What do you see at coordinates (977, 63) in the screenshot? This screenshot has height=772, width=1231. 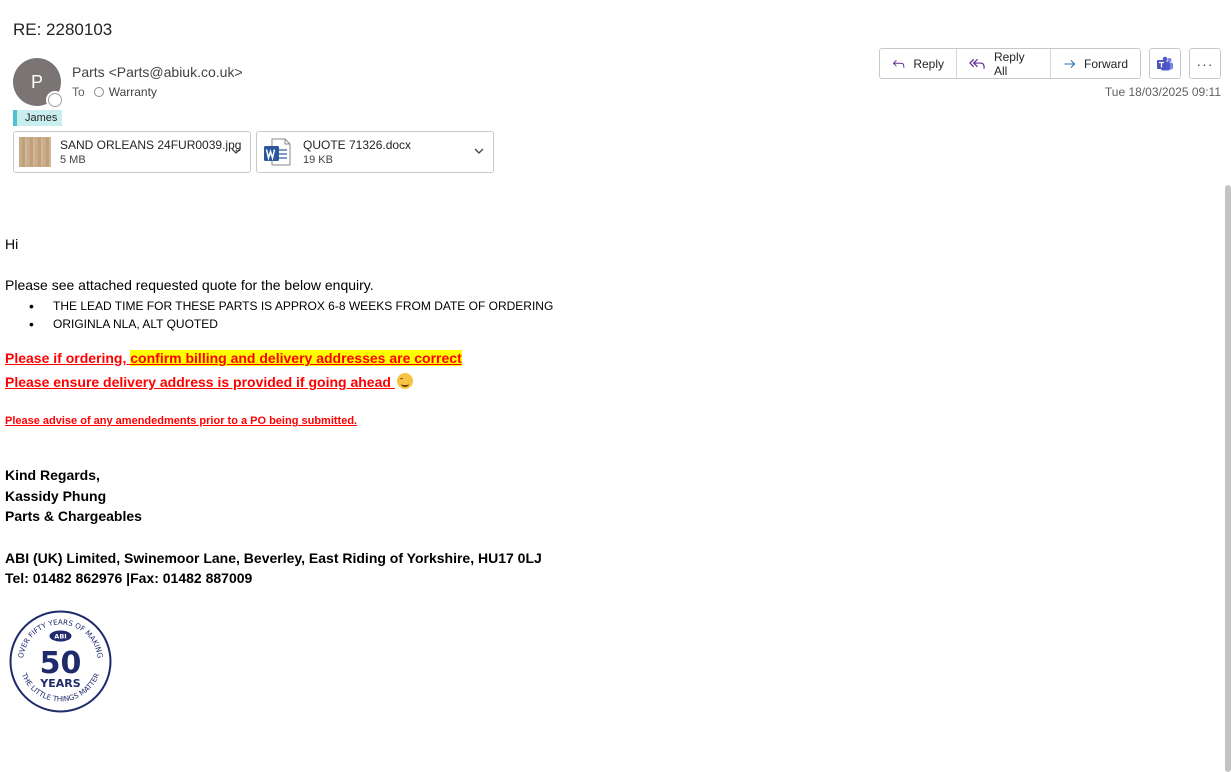 I see `reply-all-icon` at bounding box center [977, 63].